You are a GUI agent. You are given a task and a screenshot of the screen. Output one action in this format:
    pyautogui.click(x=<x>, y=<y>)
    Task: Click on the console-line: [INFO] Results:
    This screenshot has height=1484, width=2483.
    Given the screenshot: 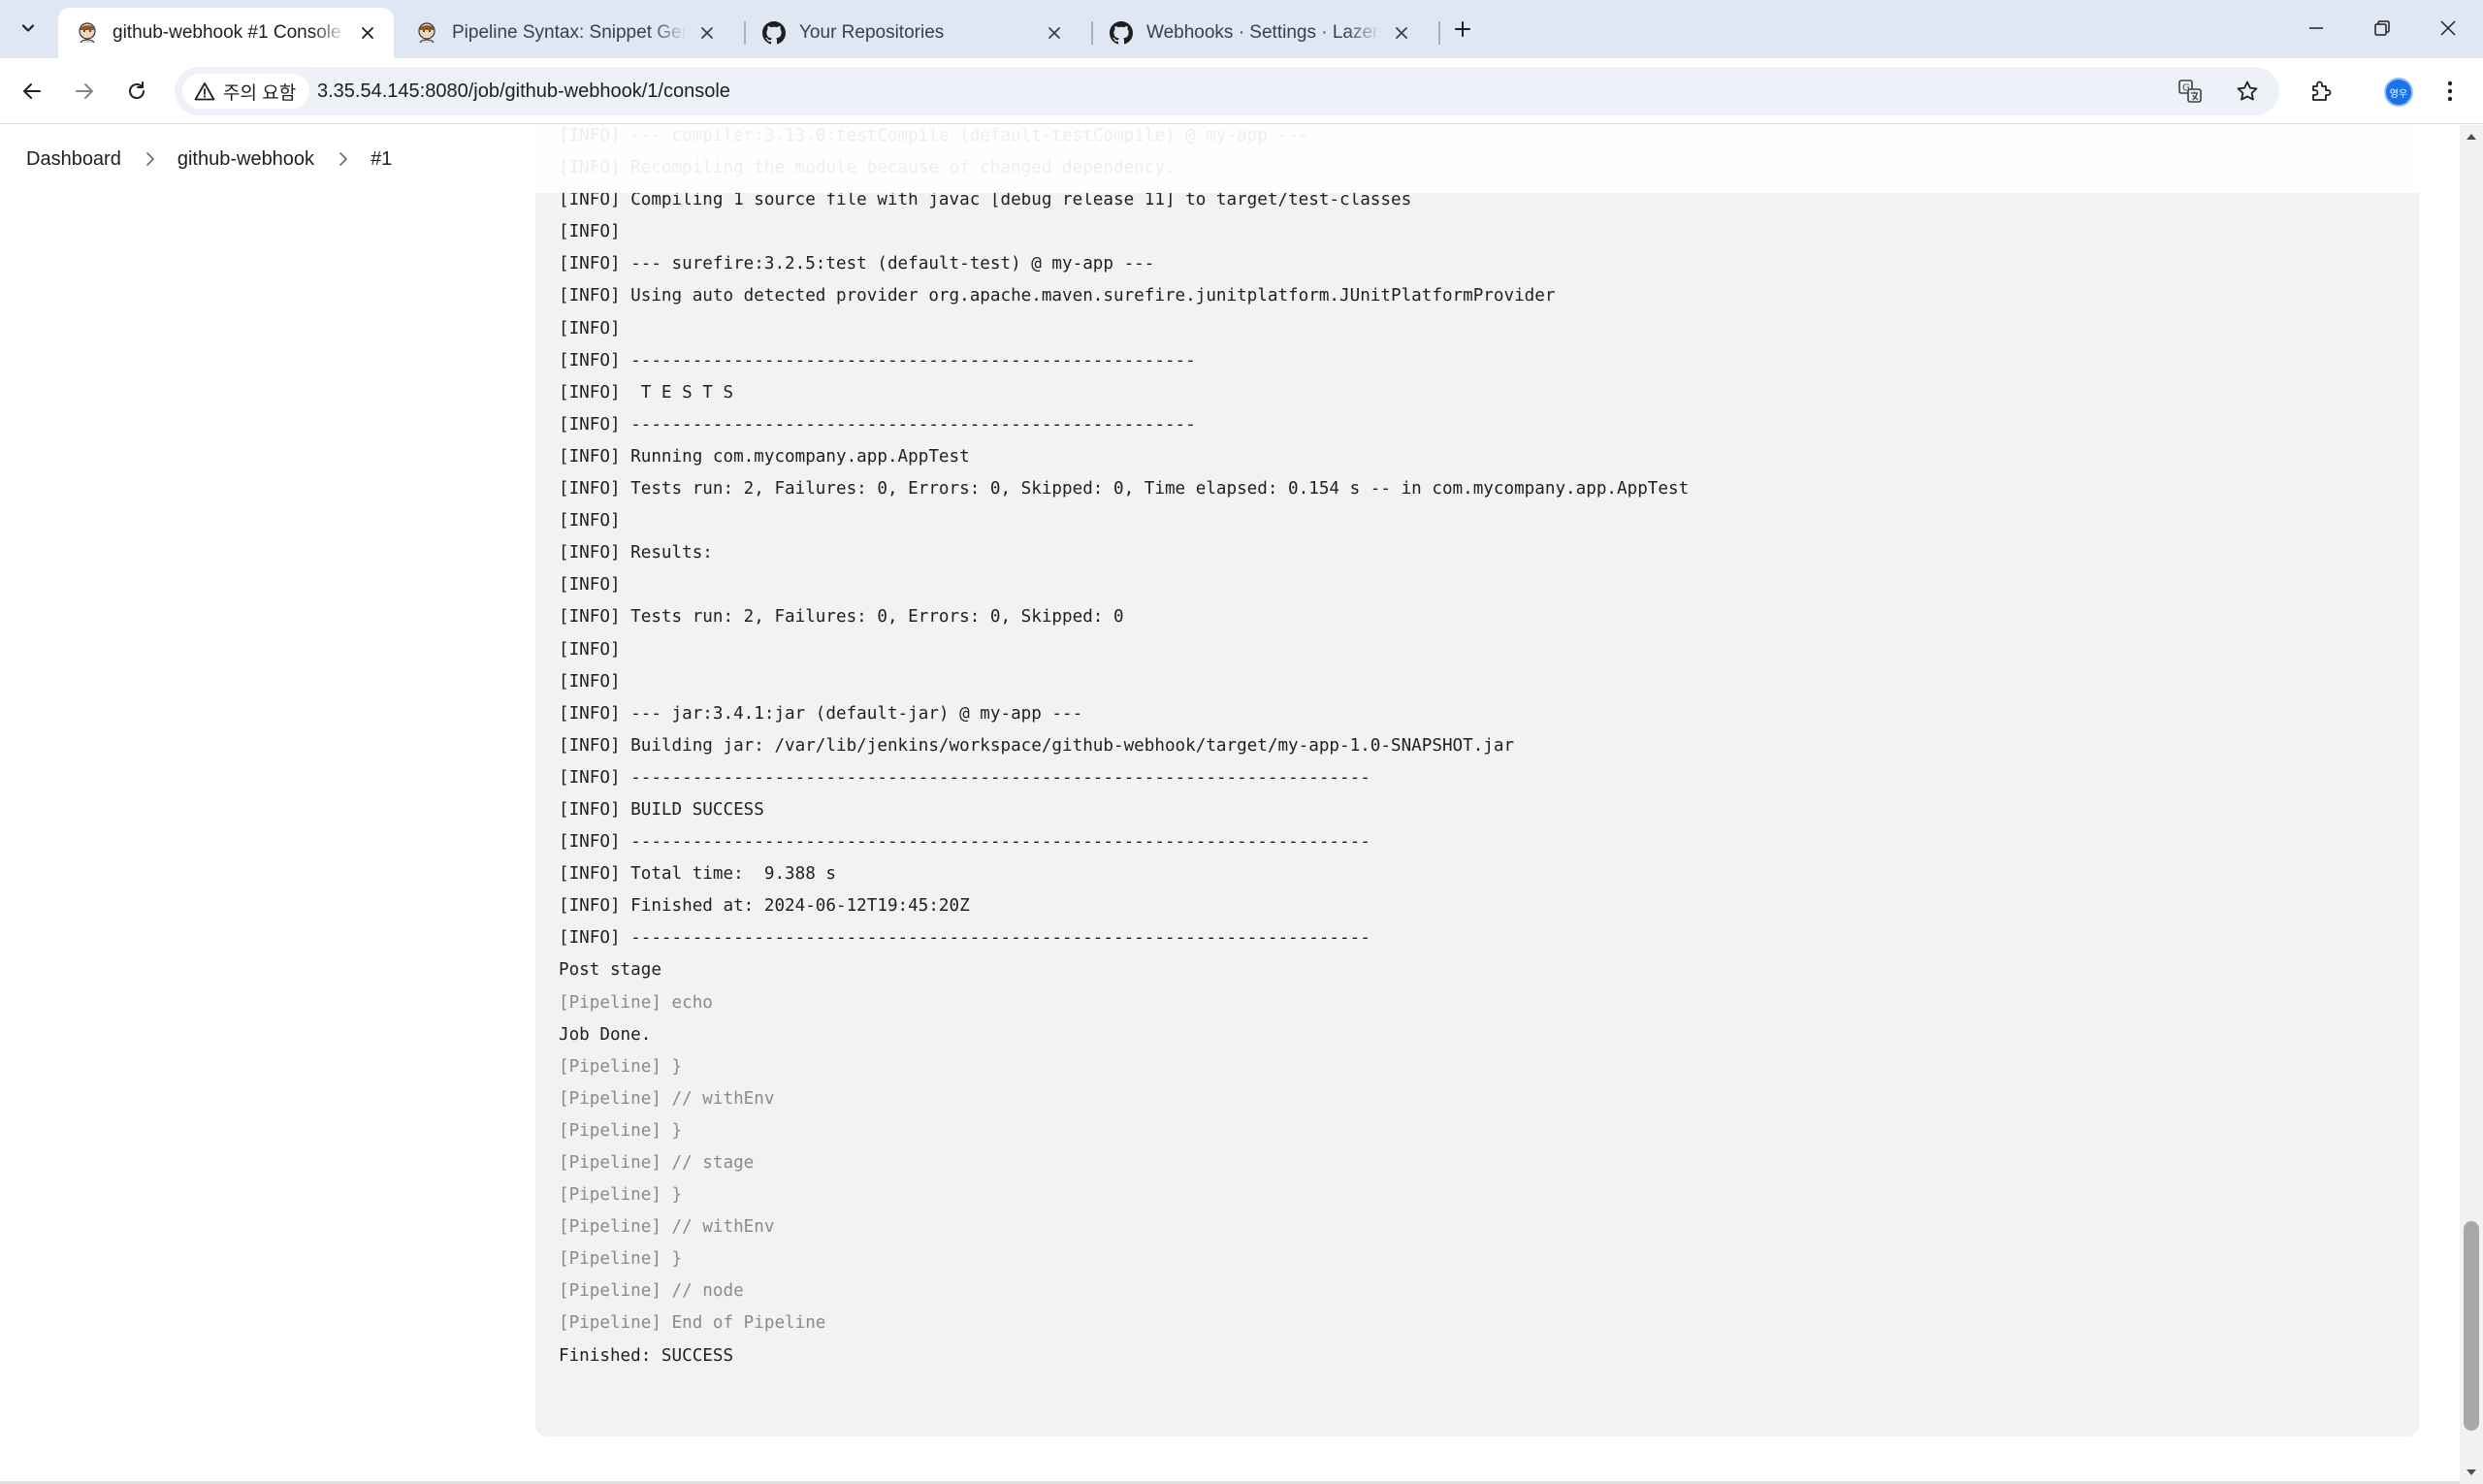 What is the action you would take?
    pyautogui.click(x=636, y=553)
    